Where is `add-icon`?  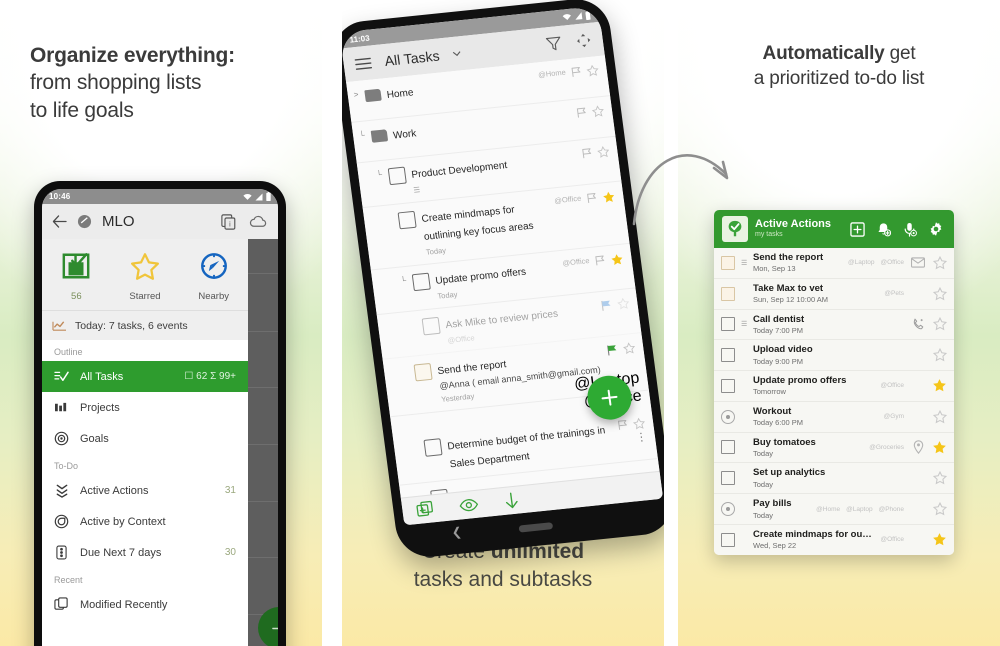
add-icon is located at coordinates (274, 628).